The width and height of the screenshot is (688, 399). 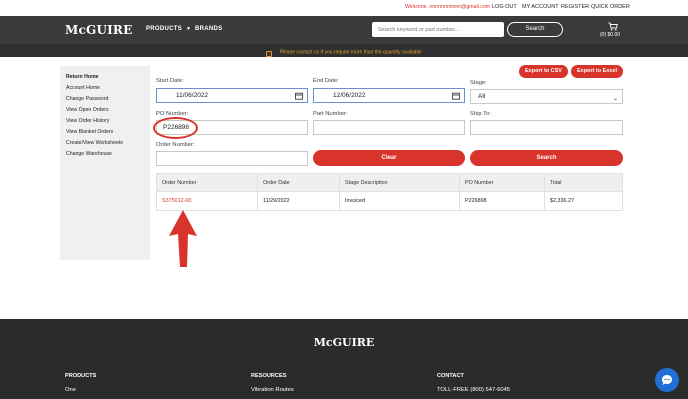 I want to click on export-csv-button: Export to CSV, so click(x=543, y=71).